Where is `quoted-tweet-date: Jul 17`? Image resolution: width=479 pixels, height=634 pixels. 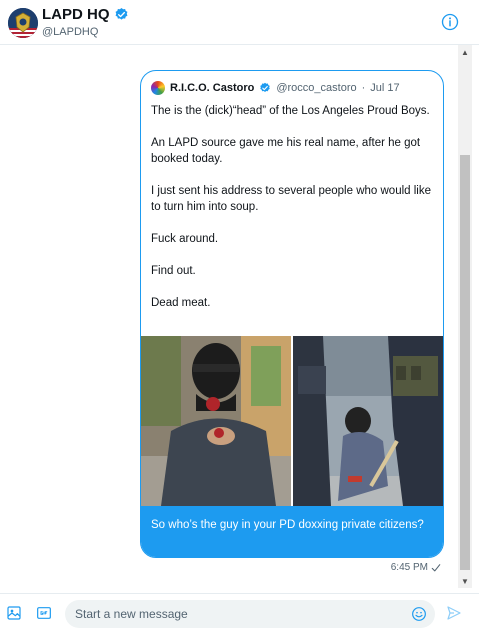
quoted-tweet-date: Jul 17 is located at coordinates (385, 88).